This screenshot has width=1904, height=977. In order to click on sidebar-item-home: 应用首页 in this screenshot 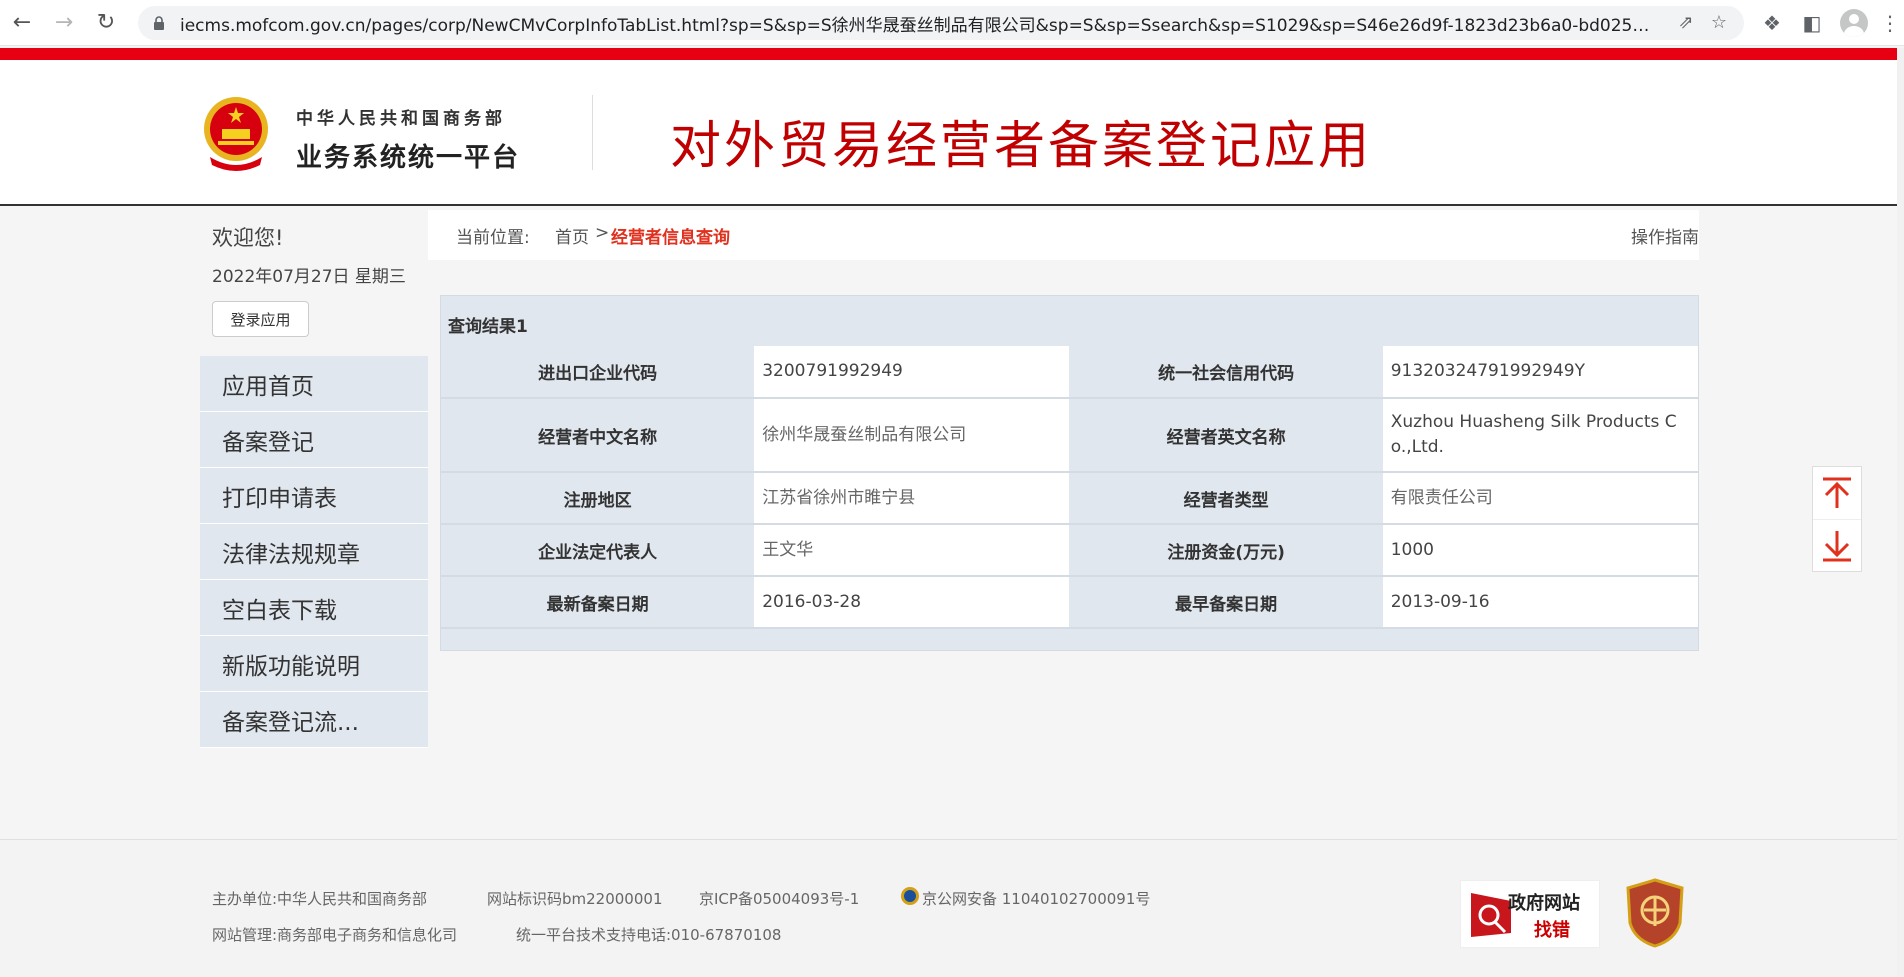, I will do `click(314, 384)`.